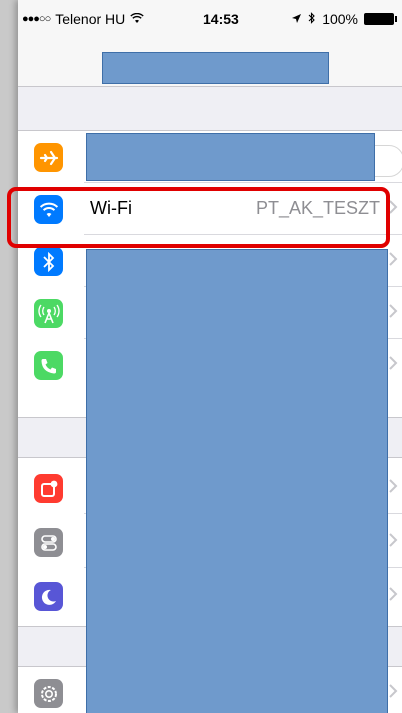 This screenshot has width=402, height=713. What do you see at coordinates (48, 542) in the screenshot?
I see `control-center-icon` at bounding box center [48, 542].